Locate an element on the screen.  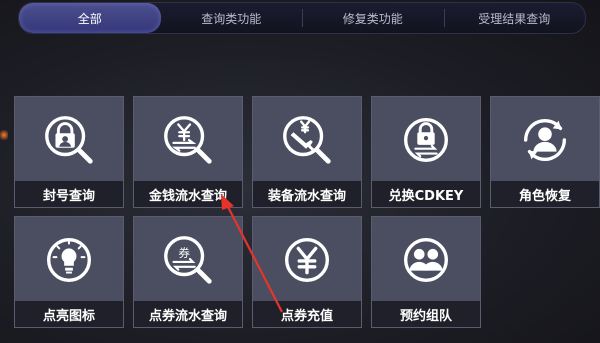
team-group-icon is located at coordinates (426, 260).